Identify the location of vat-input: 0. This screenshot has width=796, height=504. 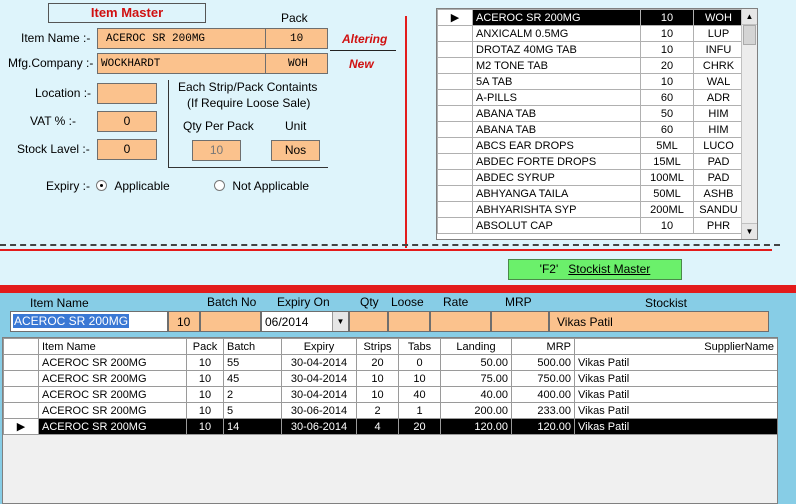
(127, 121).